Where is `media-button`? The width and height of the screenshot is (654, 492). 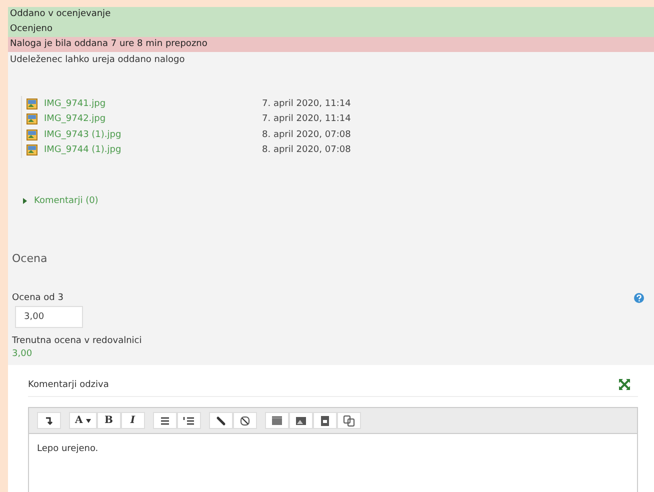
media-button is located at coordinates (276, 420).